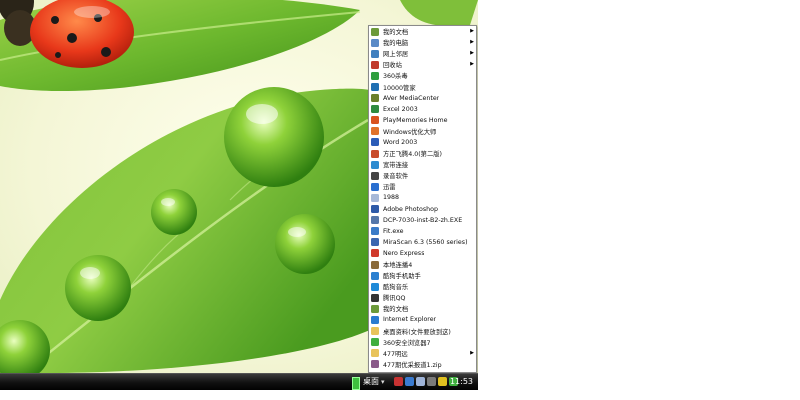  What do you see at coordinates (422, 264) in the screenshot?
I see `menu-item: 本地连播4` at bounding box center [422, 264].